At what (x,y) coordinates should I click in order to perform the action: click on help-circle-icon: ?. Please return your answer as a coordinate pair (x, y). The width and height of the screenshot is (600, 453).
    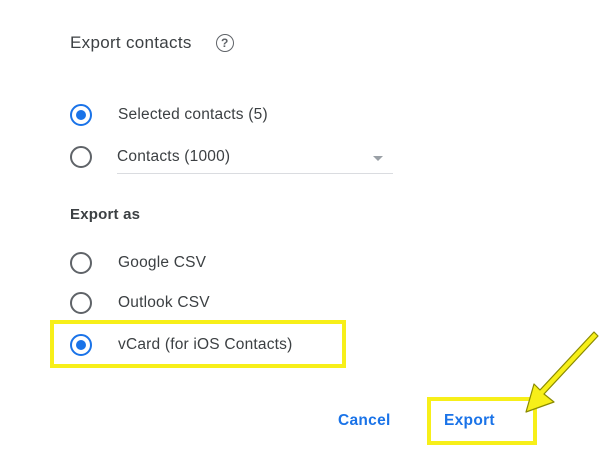
    Looking at the image, I should click on (224, 43).